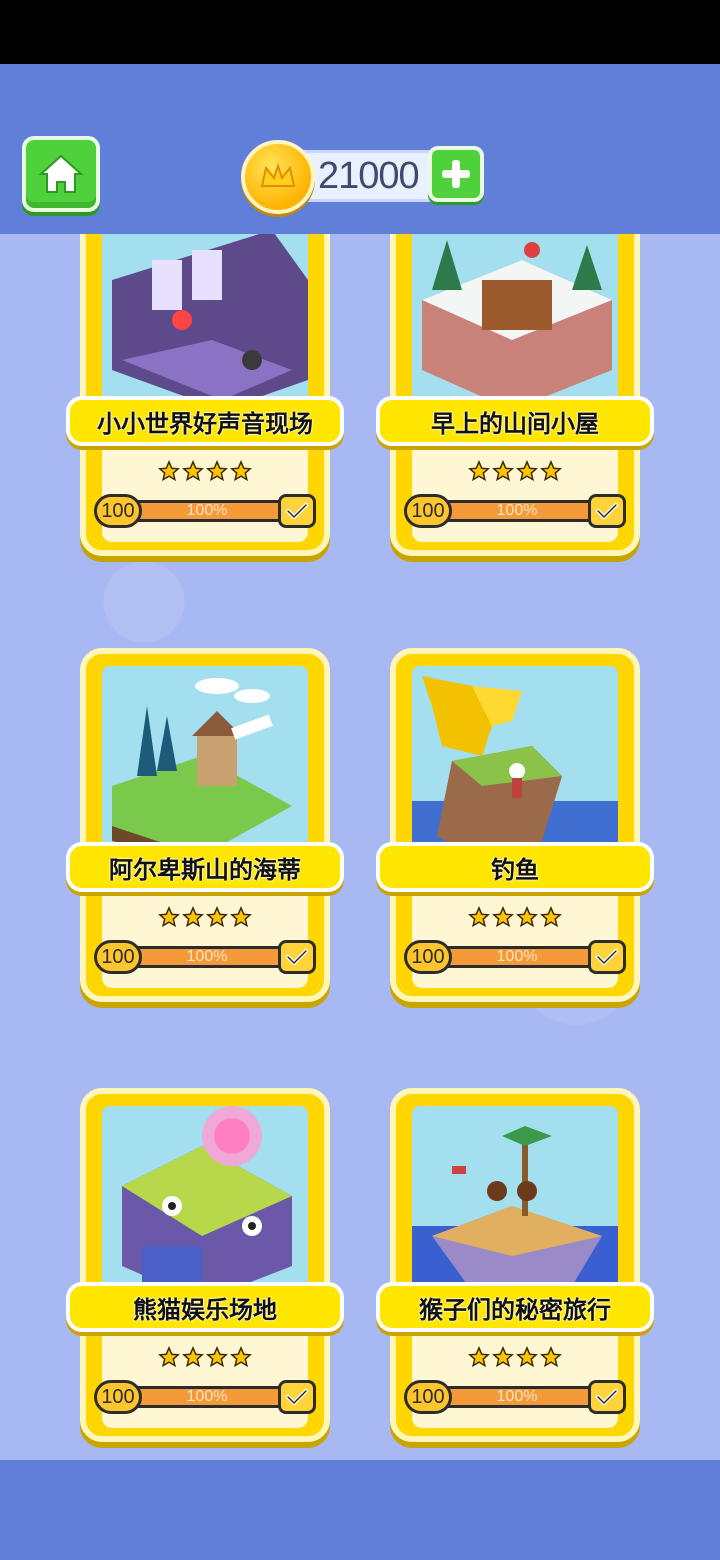  Describe the element at coordinates (205, 1309) in the screenshot. I see `level-title: 熊猫娱乐场地` at that location.